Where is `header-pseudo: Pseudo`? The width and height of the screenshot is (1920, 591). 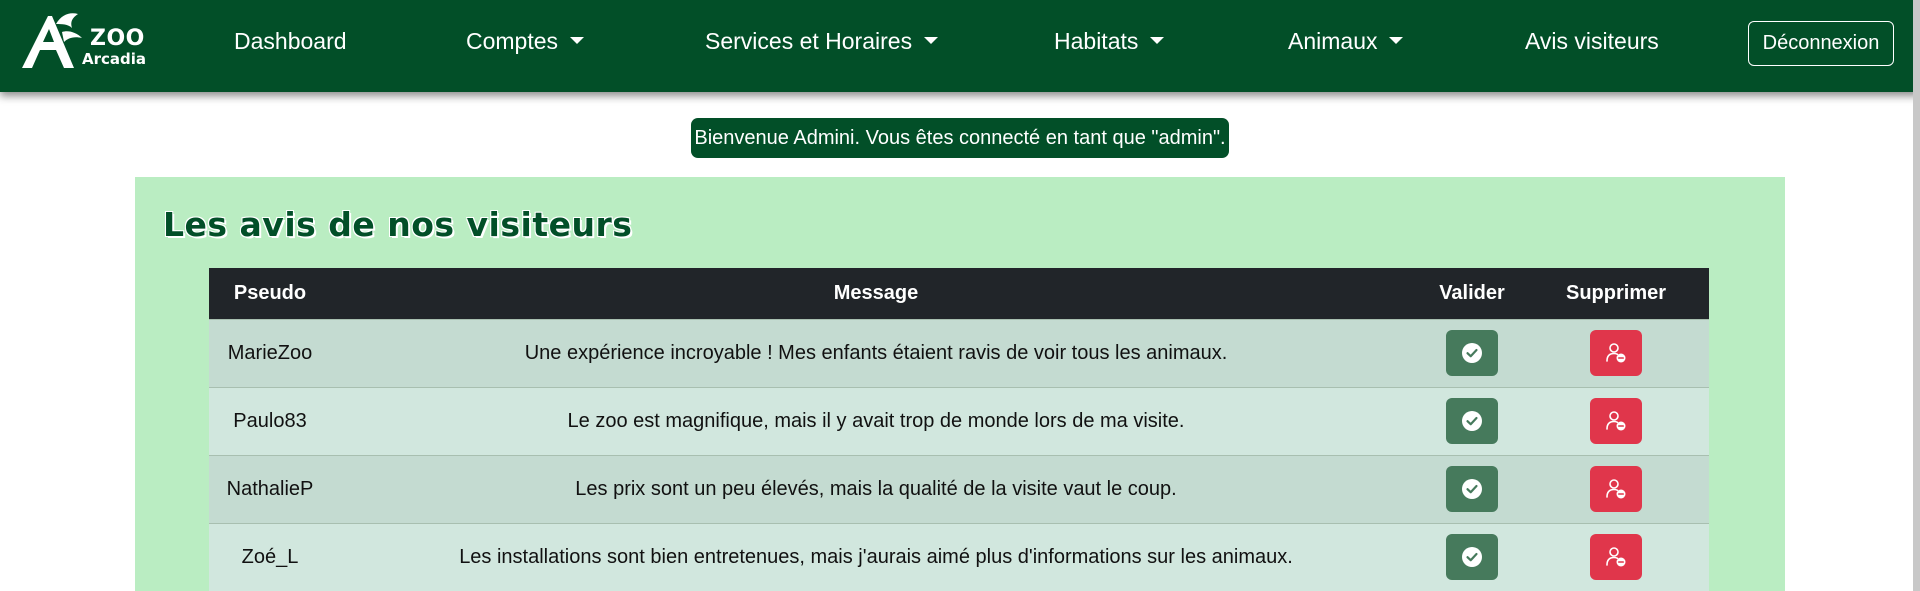
header-pseudo: Pseudo is located at coordinates (270, 292).